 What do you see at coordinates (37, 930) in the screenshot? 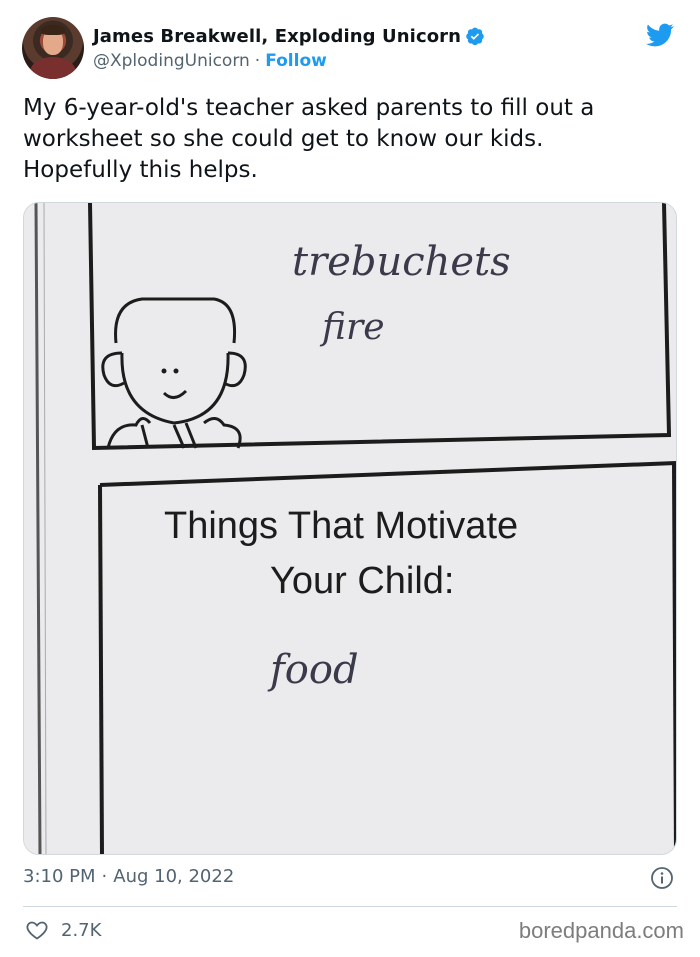
I see `heart-icon` at bounding box center [37, 930].